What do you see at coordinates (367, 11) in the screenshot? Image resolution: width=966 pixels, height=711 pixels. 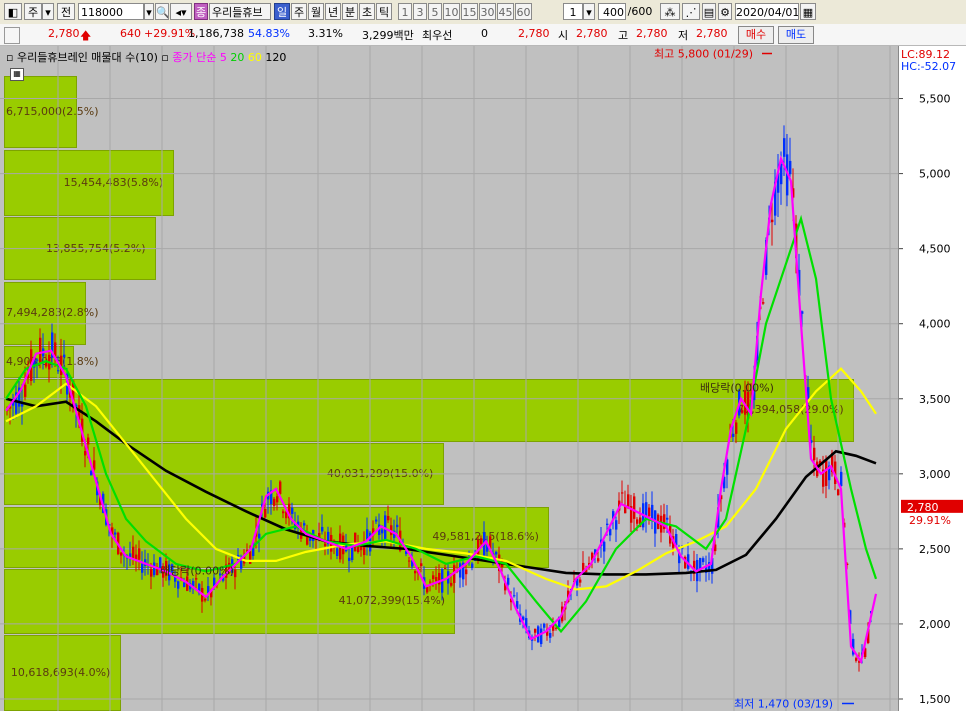 I see `interval-tab-5: 초` at bounding box center [367, 11].